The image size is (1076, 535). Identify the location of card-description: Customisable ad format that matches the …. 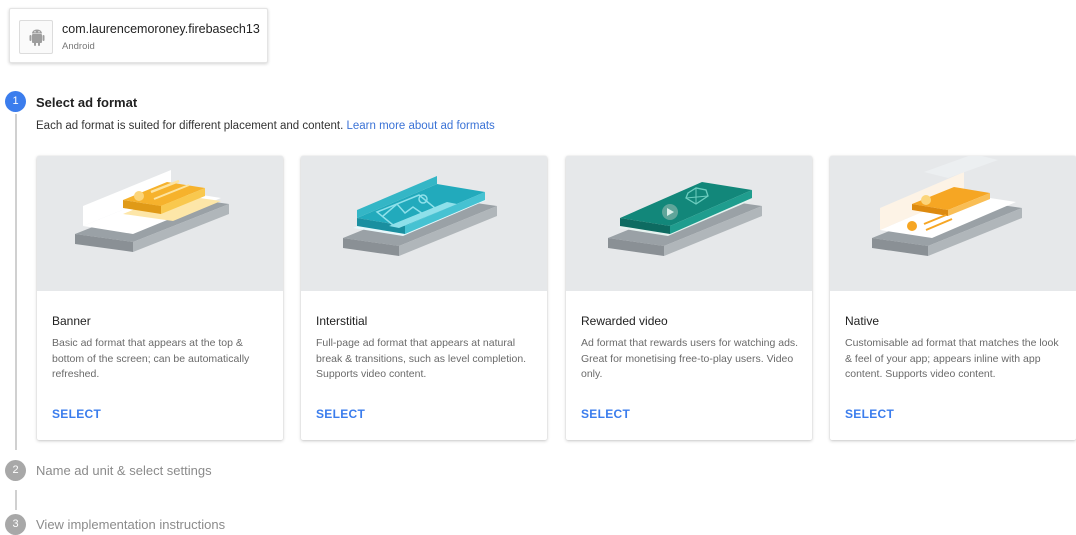
(952, 358).